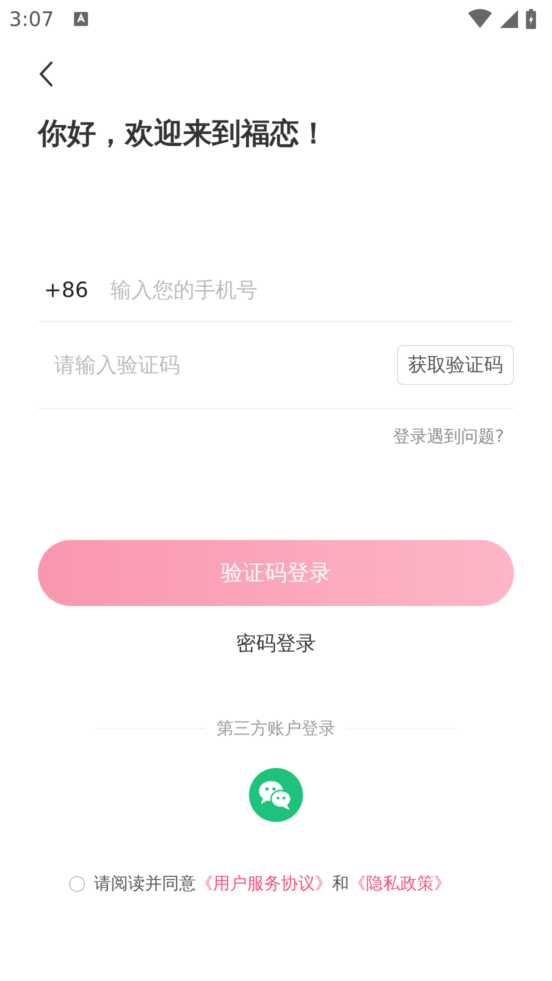  What do you see at coordinates (509, 19) in the screenshot?
I see `signal-icon` at bounding box center [509, 19].